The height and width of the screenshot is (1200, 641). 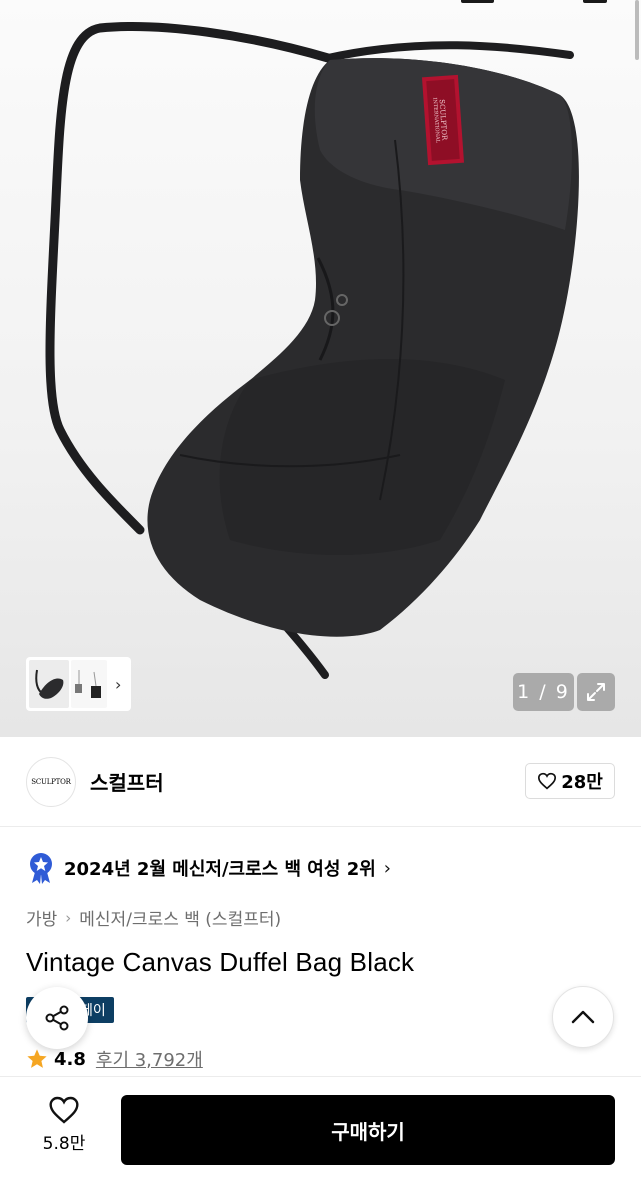 What do you see at coordinates (368, 1130) in the screenshot?
I see `buy-button: 구매하기` at bounding box center [368, 1130].